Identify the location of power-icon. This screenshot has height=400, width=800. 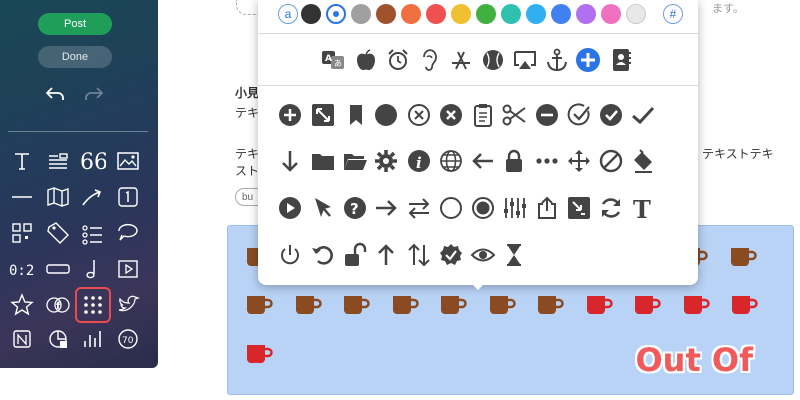
(290, 255).